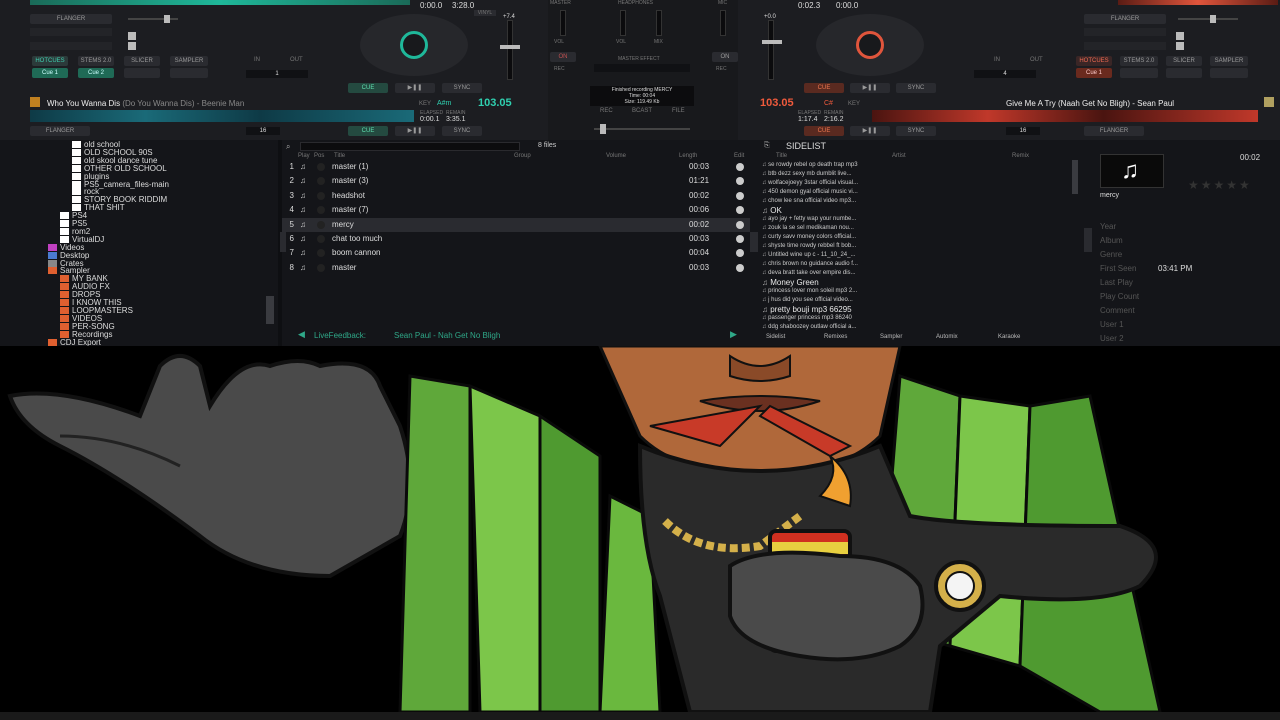 The image size is (1280, 720). I want to click on list-search-input, so click(410, 146).